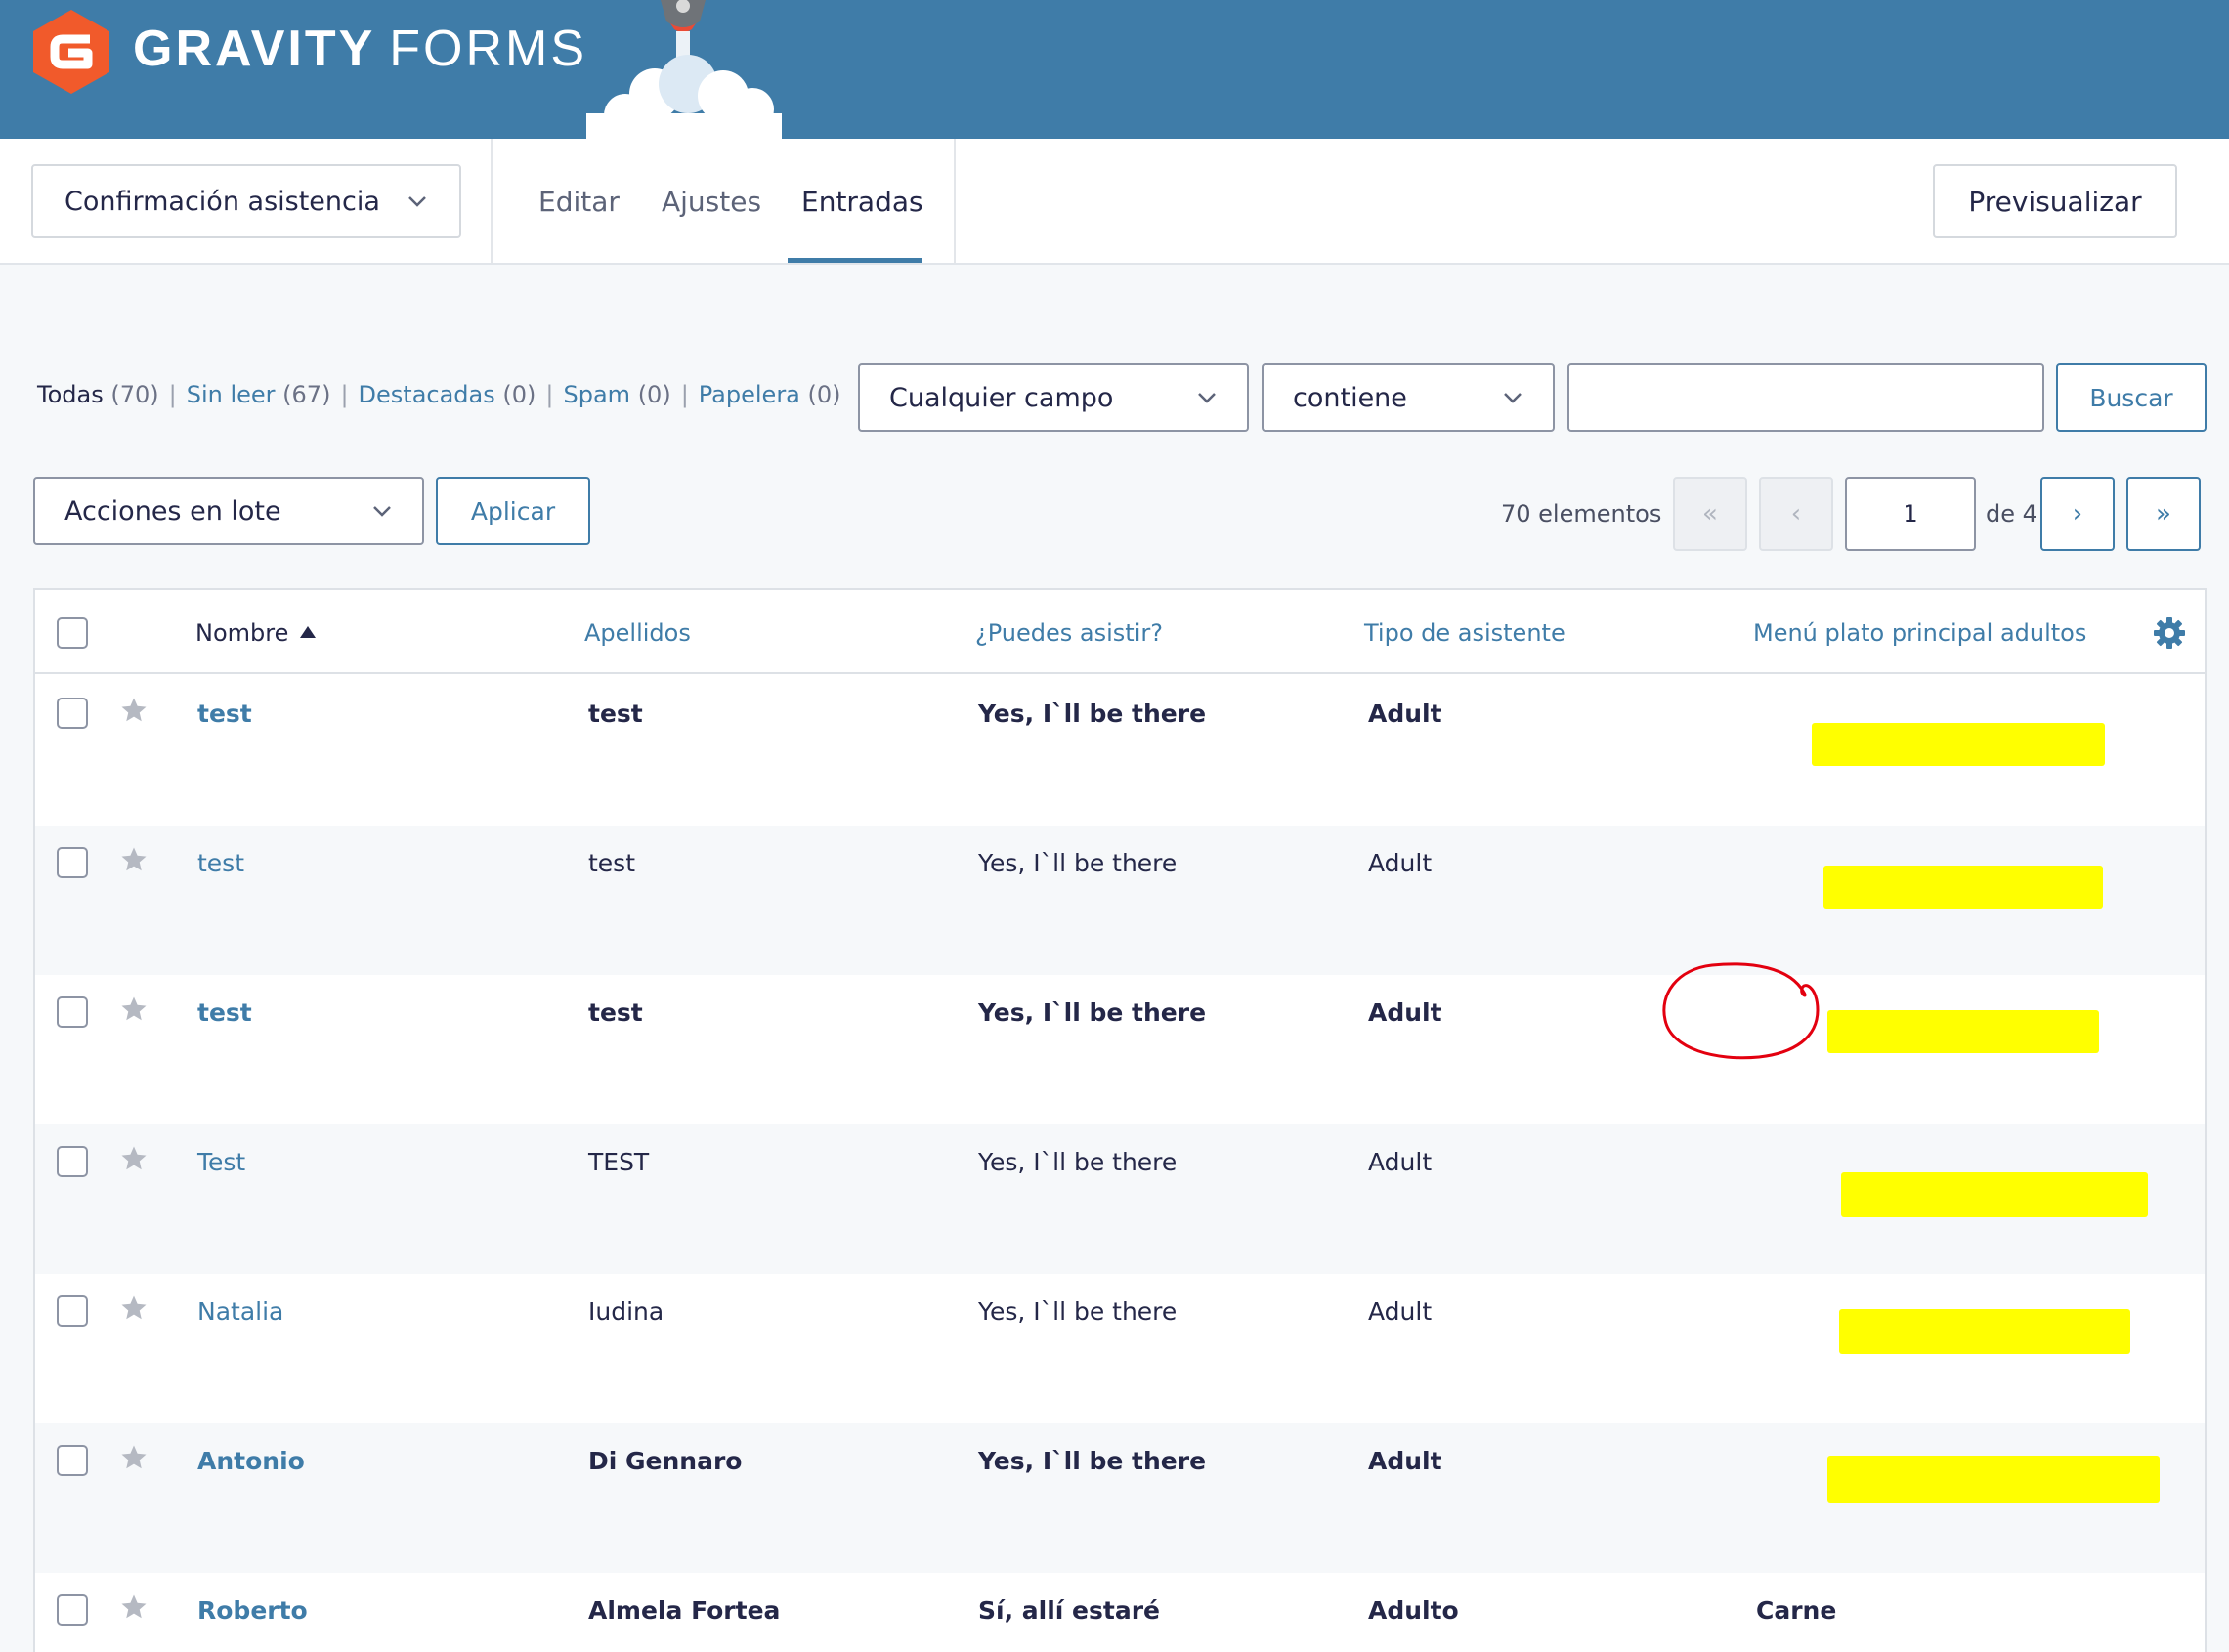  I want to click on search-button: Buscar, so click(2131, 397).